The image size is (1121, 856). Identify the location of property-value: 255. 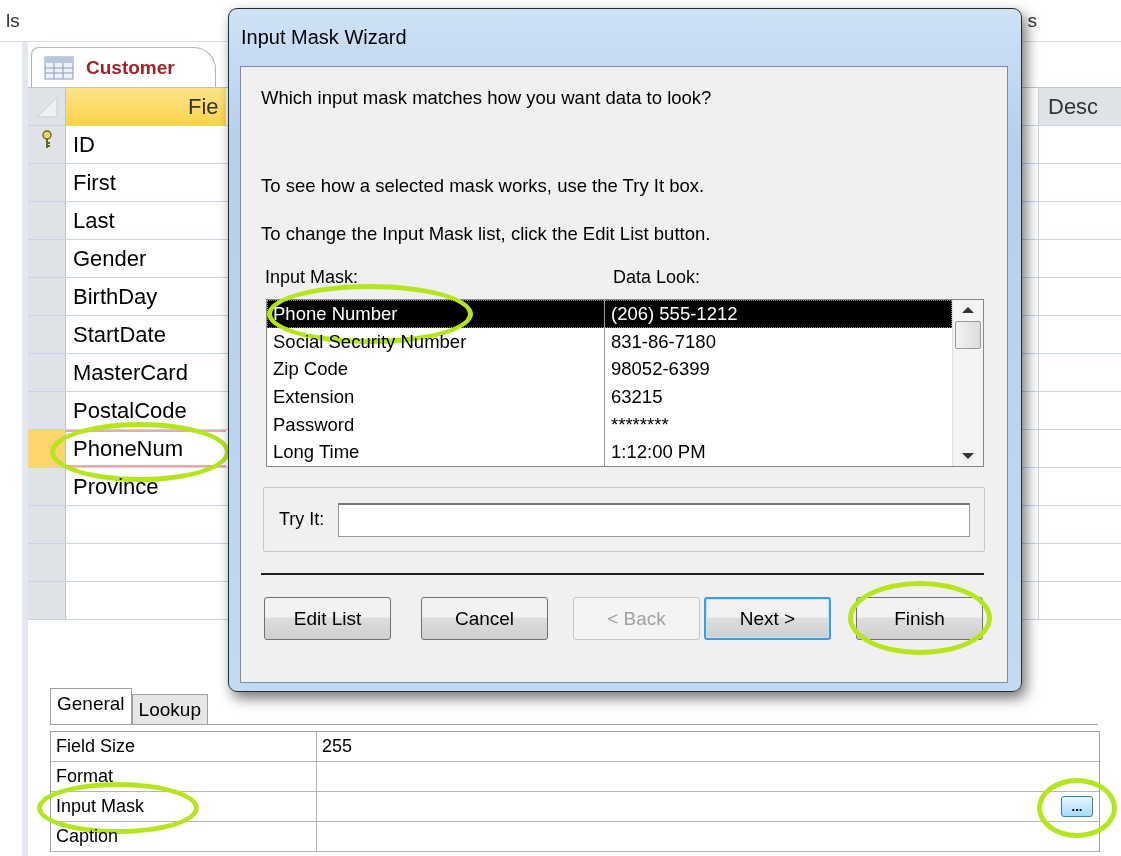
(337, 746).